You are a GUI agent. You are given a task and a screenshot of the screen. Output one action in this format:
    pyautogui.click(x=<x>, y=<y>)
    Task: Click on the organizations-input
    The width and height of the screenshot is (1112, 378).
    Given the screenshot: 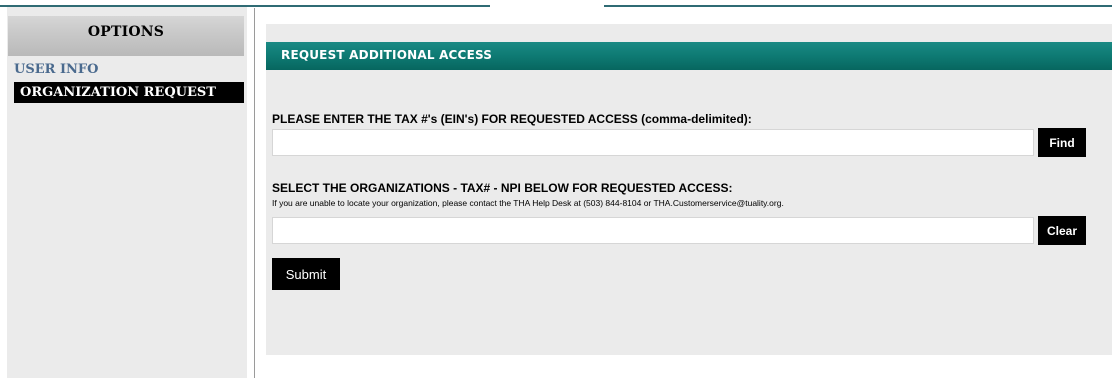 What is the action you would take?
    pyautogui.click(x=653, y=230)
    